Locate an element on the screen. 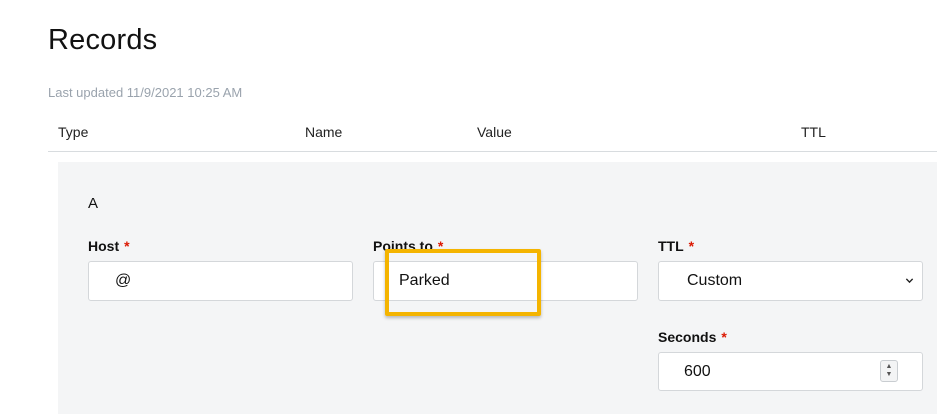 The image size is (937, 414). points-to-input-value: Parked is located at coordinates (424, 280).